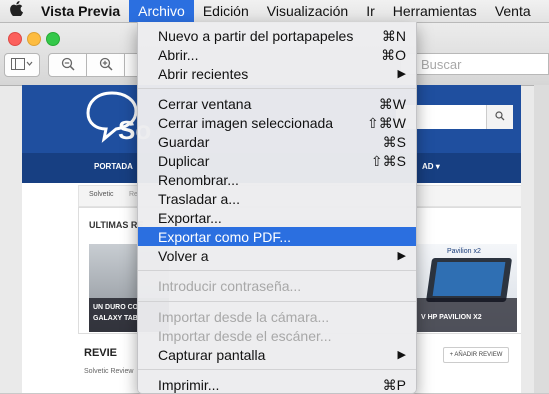 The image size is (549, 394). I want to click on menu-item-label: Cerrar imagen seleccionada, so click(246, 123).